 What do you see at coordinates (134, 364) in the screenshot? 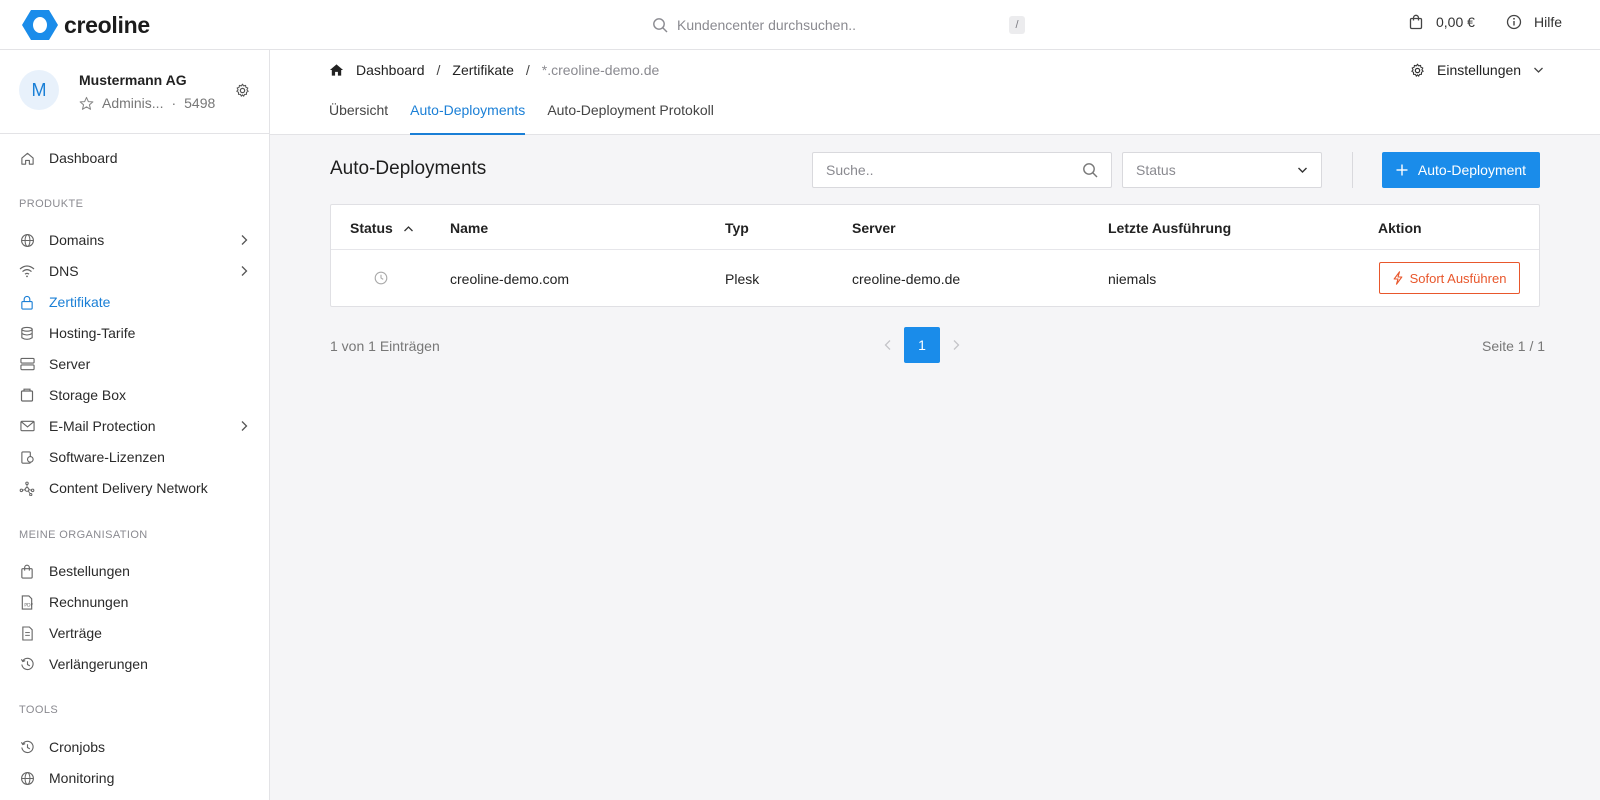
I see `sidebar-item-server: Server` at bounding box center [134, 364].